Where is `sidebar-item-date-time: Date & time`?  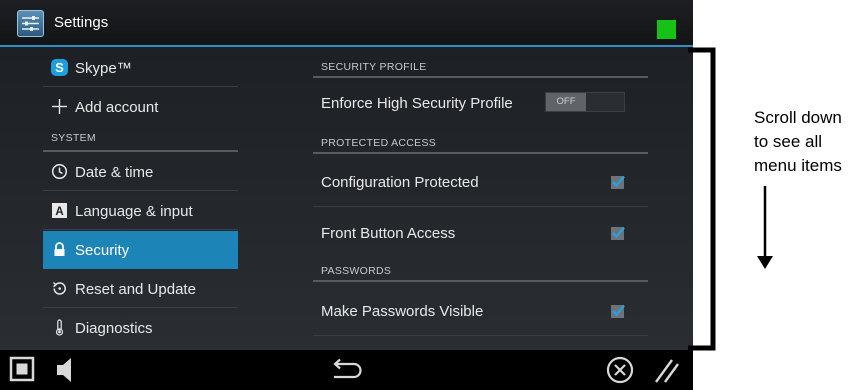
sidebar-item-date-time: Date & time is located at coordinates (140, 172).